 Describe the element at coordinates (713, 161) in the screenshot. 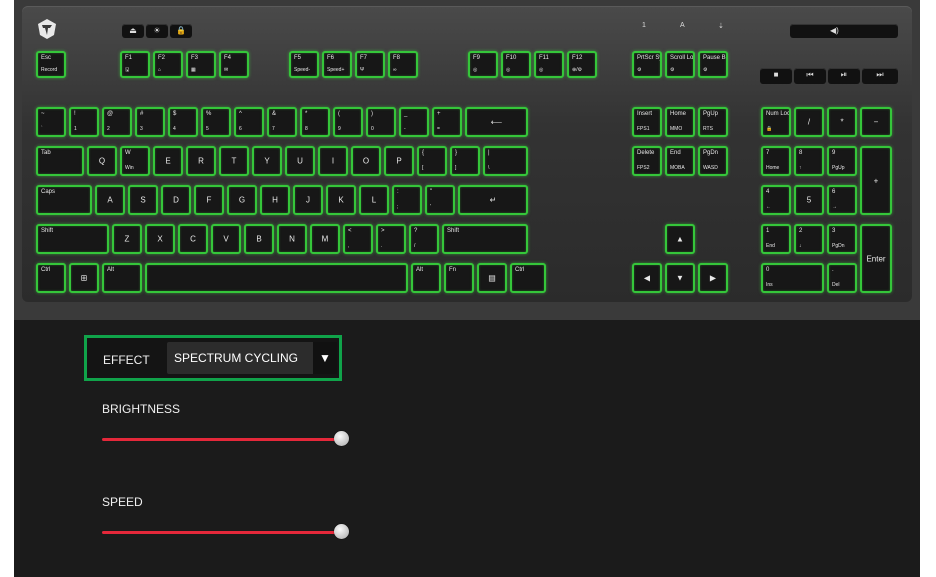

I see `key-pgdn: PgDn WASD` at that location.